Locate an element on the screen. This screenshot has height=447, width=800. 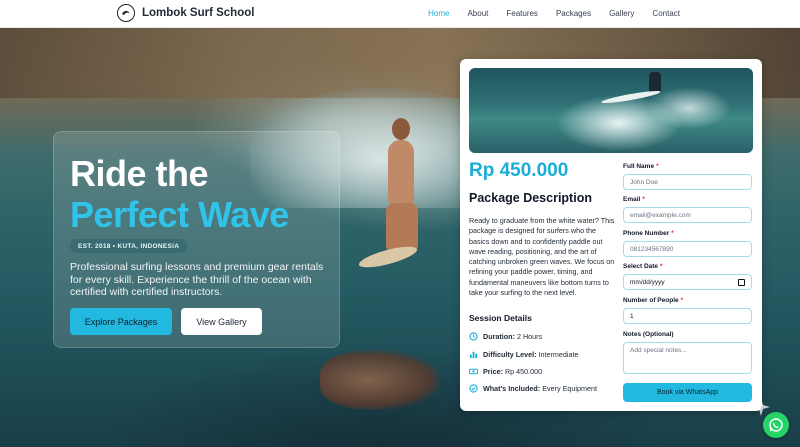
whatsapp-icon is located at coordinates (776, 425).